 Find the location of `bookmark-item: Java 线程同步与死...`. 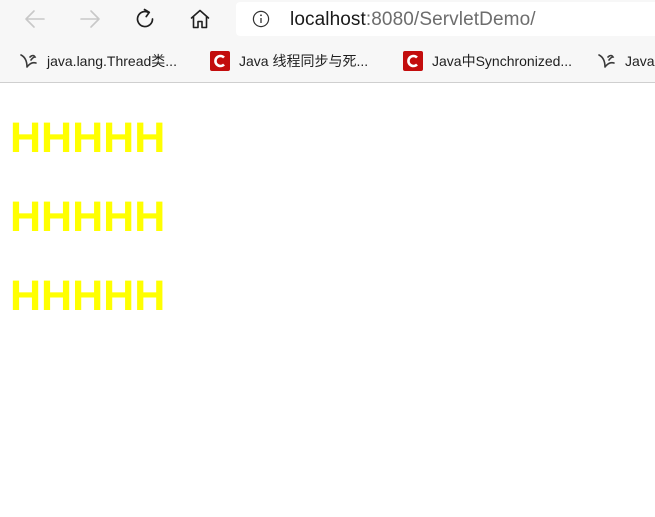

bookmark-item: Java 线程同步与死... is located at coordinates (289, 61).